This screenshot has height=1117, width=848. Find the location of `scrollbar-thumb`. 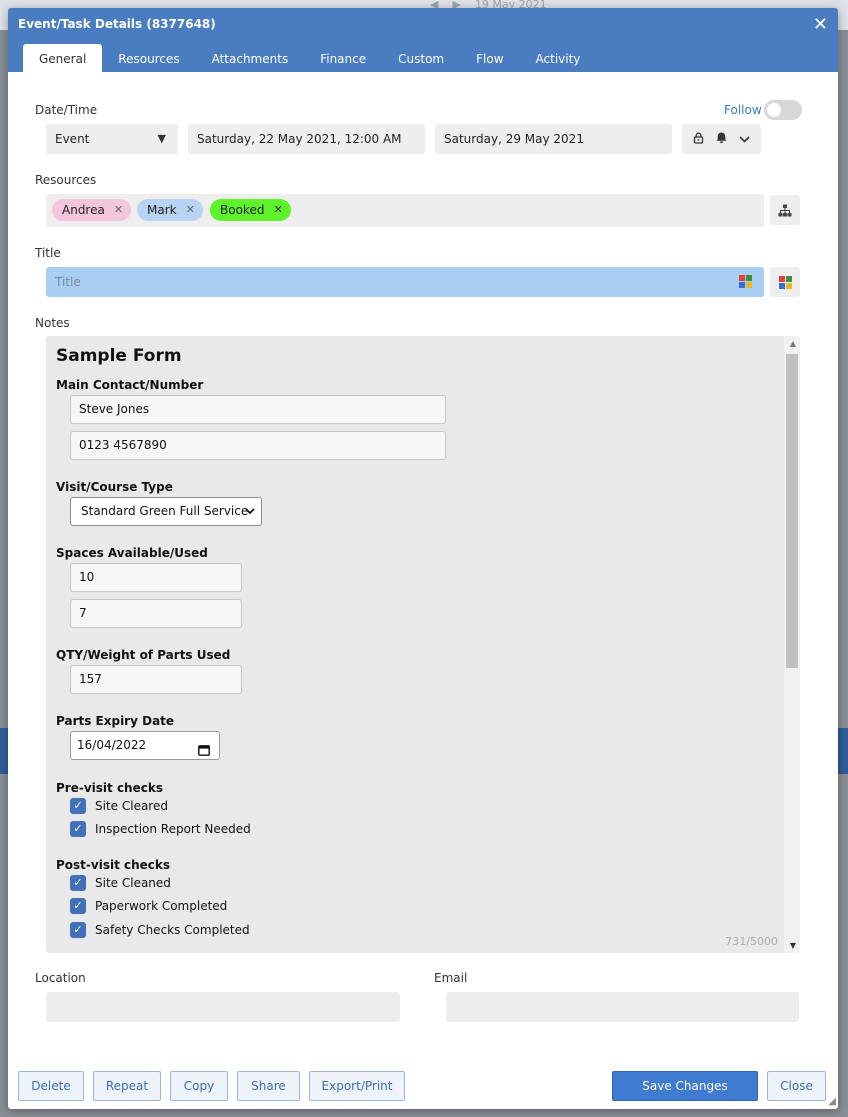

scrollbar-thumb is located at coordinates (792, 511).